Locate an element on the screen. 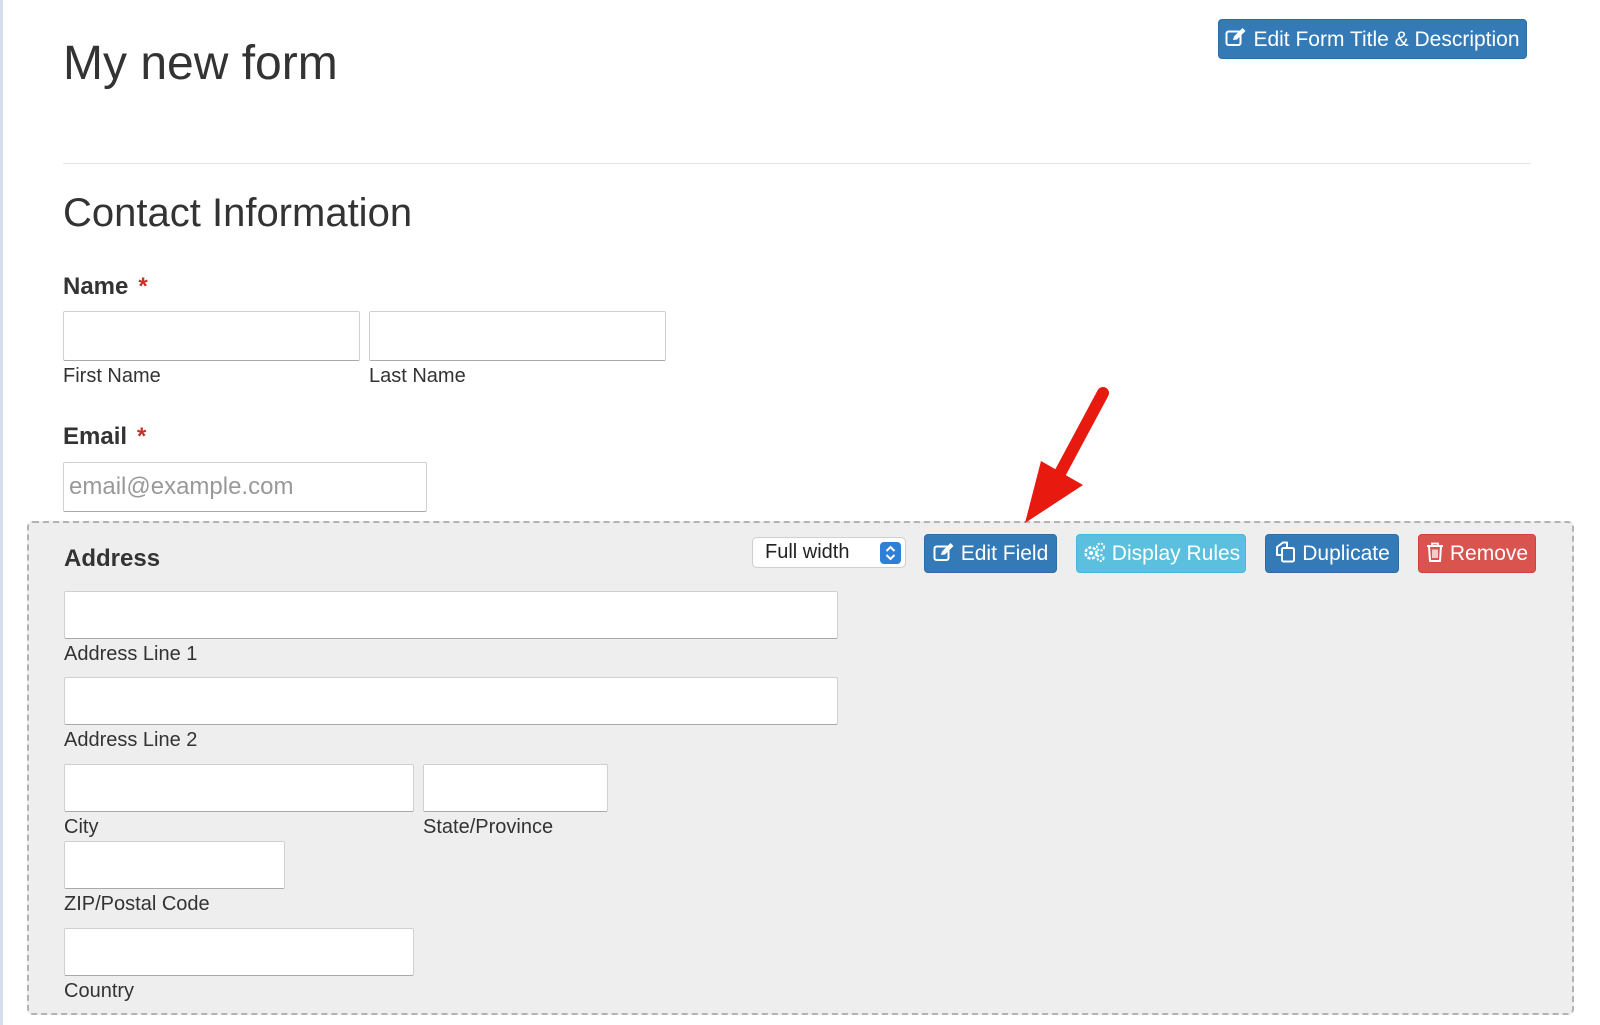 The width and height of the screenshot is (1600, 1025). first-name-sublabel: First Name is located at coordinates (112, 376).